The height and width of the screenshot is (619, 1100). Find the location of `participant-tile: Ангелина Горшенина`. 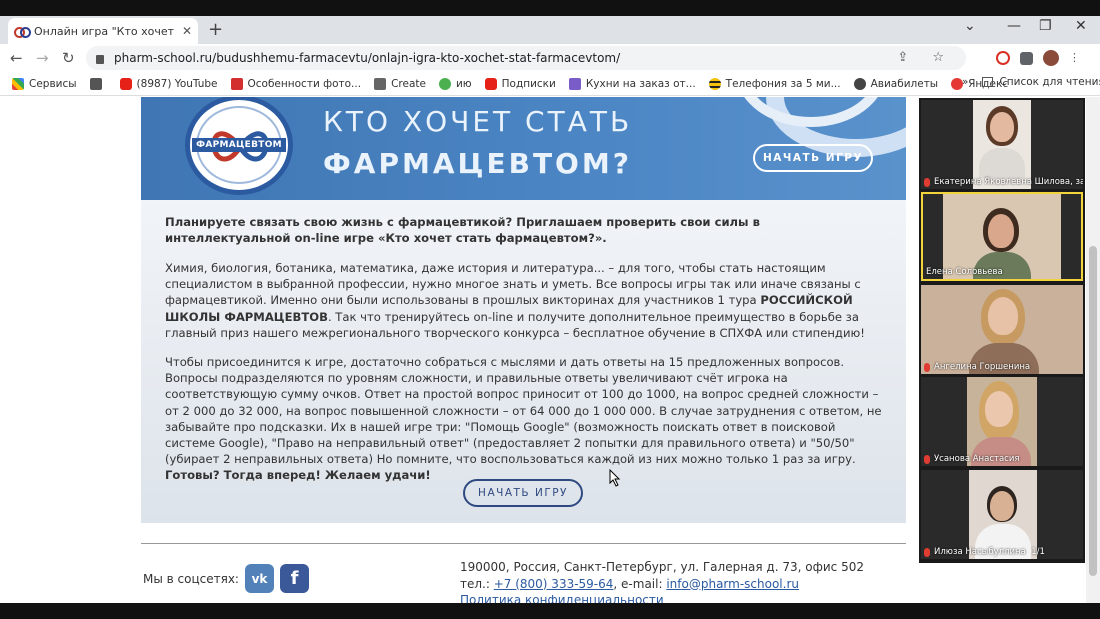

participant-tile: Ангелина Горшенина is located at coordinates (1002, 329).